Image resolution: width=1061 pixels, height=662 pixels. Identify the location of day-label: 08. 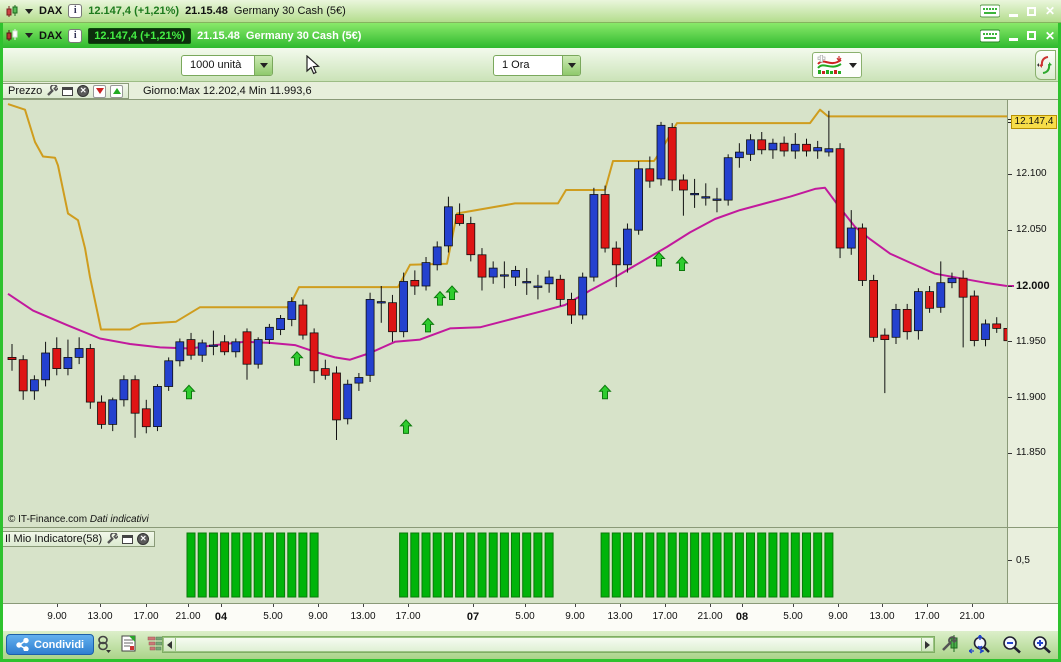
(742, 617).